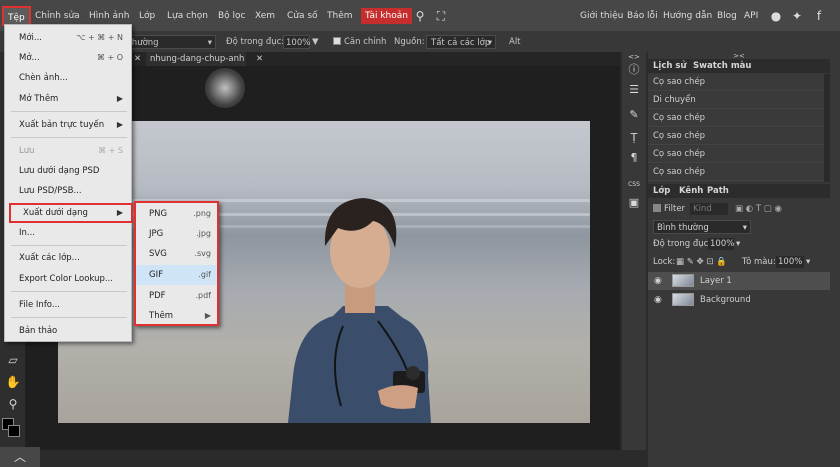 This screenshot has width=840, height=467. Describe the element at coordinates (39, 99) in the screenshot. I see `menu-item-label: Mở Thêm` at that location.